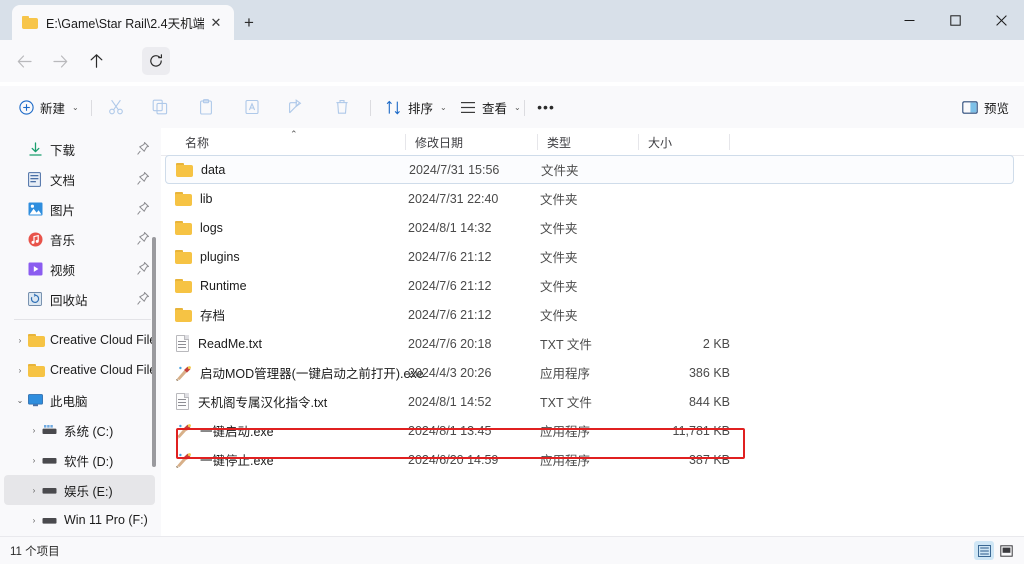  I want to click on window-controls, so click(955, 20).